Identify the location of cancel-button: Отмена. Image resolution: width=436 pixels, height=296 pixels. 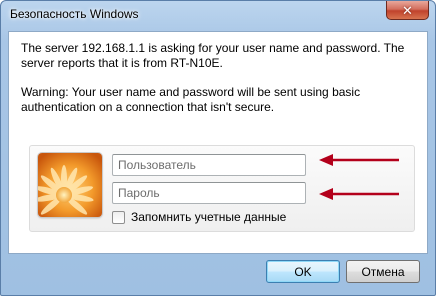
(383, 271).